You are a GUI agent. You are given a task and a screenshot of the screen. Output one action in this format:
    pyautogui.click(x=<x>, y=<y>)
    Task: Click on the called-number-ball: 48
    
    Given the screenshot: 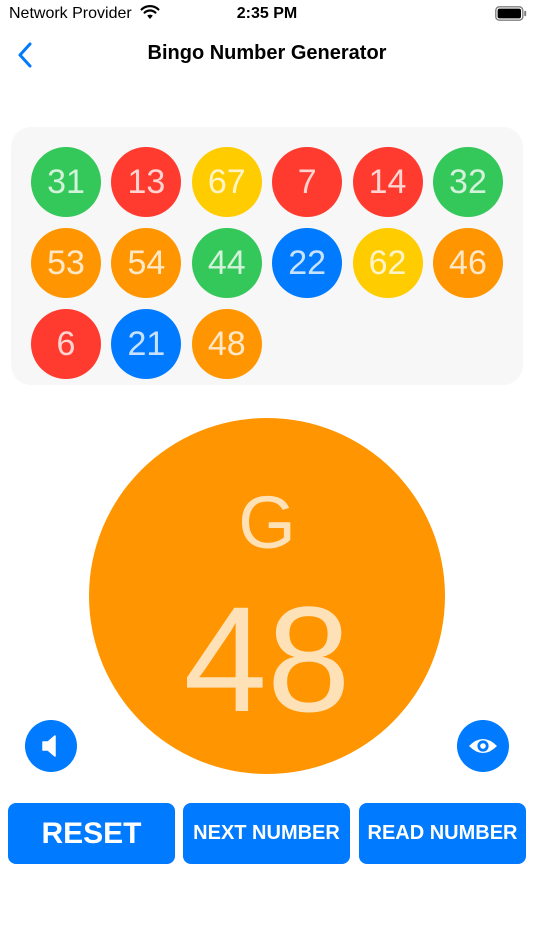 What is the action you would take?
    pyautogui.click(x=226, y=344)
    